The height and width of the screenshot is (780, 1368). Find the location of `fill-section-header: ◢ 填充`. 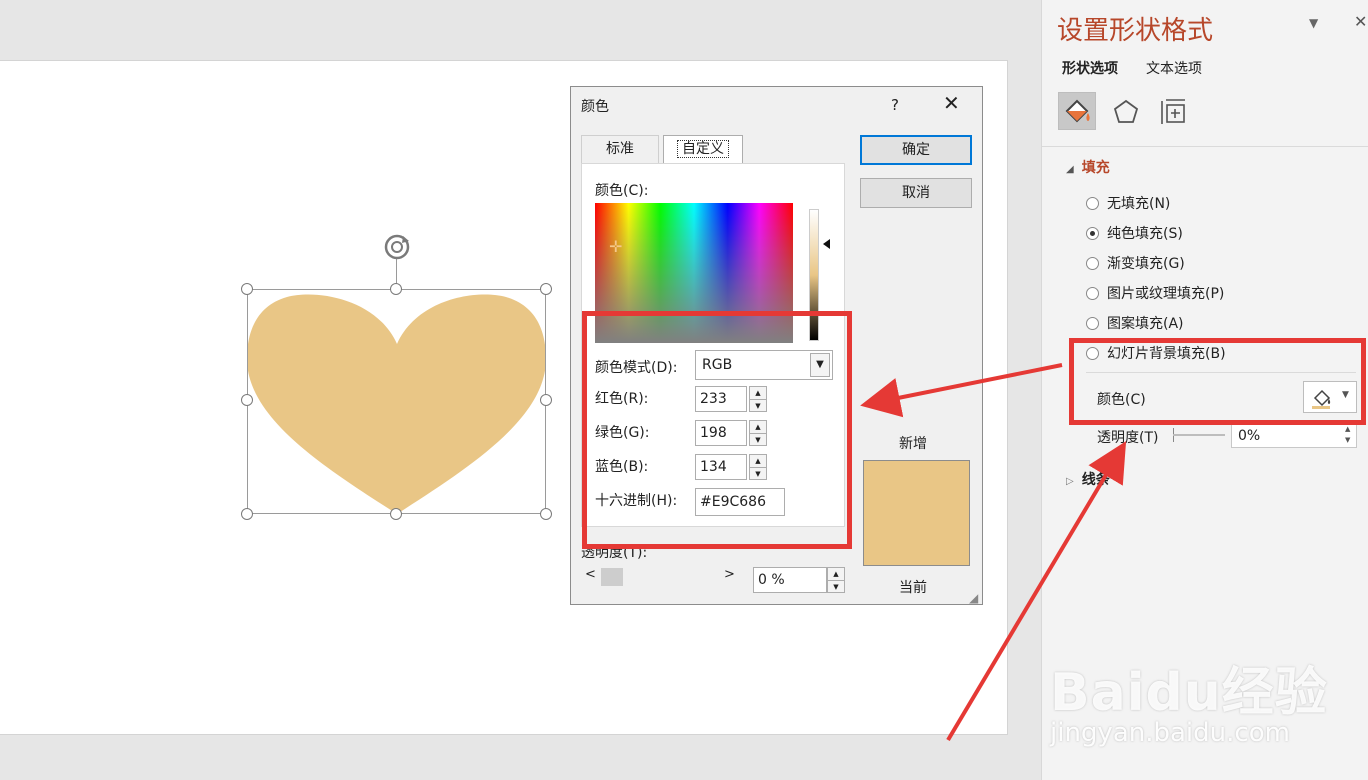

fill-section-header: ◢ 填充 is located at coordinates (1088, 167).